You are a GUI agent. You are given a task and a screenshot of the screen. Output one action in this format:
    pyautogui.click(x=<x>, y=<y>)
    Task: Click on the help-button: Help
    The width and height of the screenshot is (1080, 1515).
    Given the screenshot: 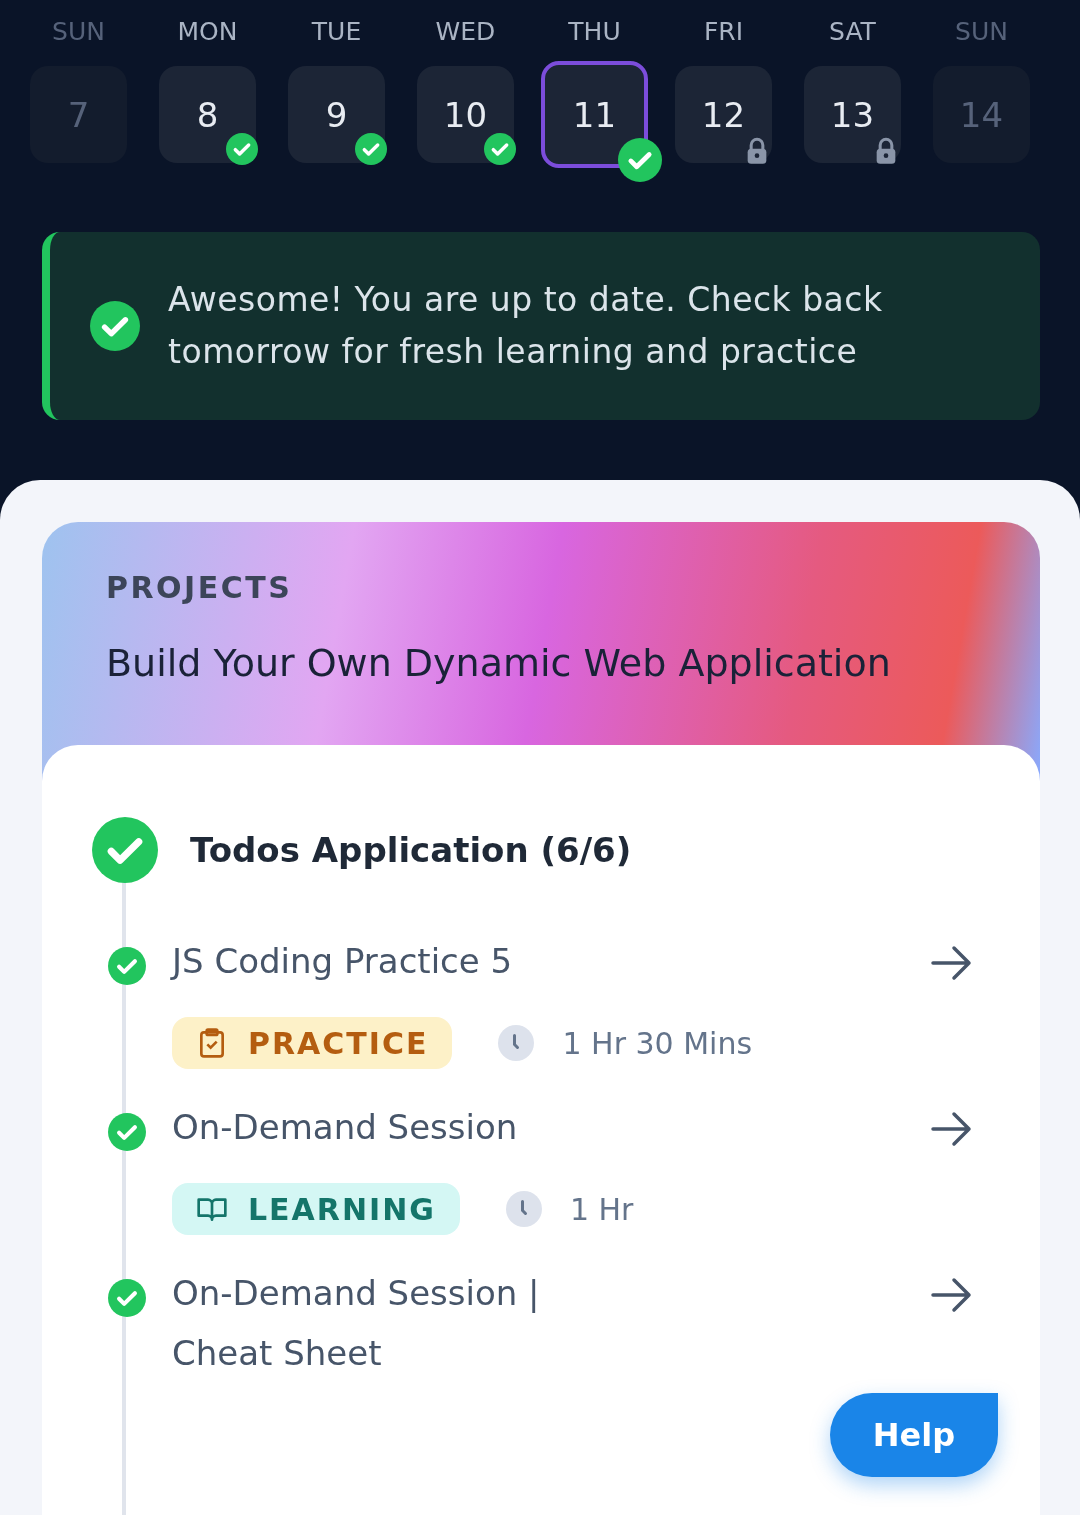 What is the action you would take?
    pyautogui.click(x=914, y=1435)
    